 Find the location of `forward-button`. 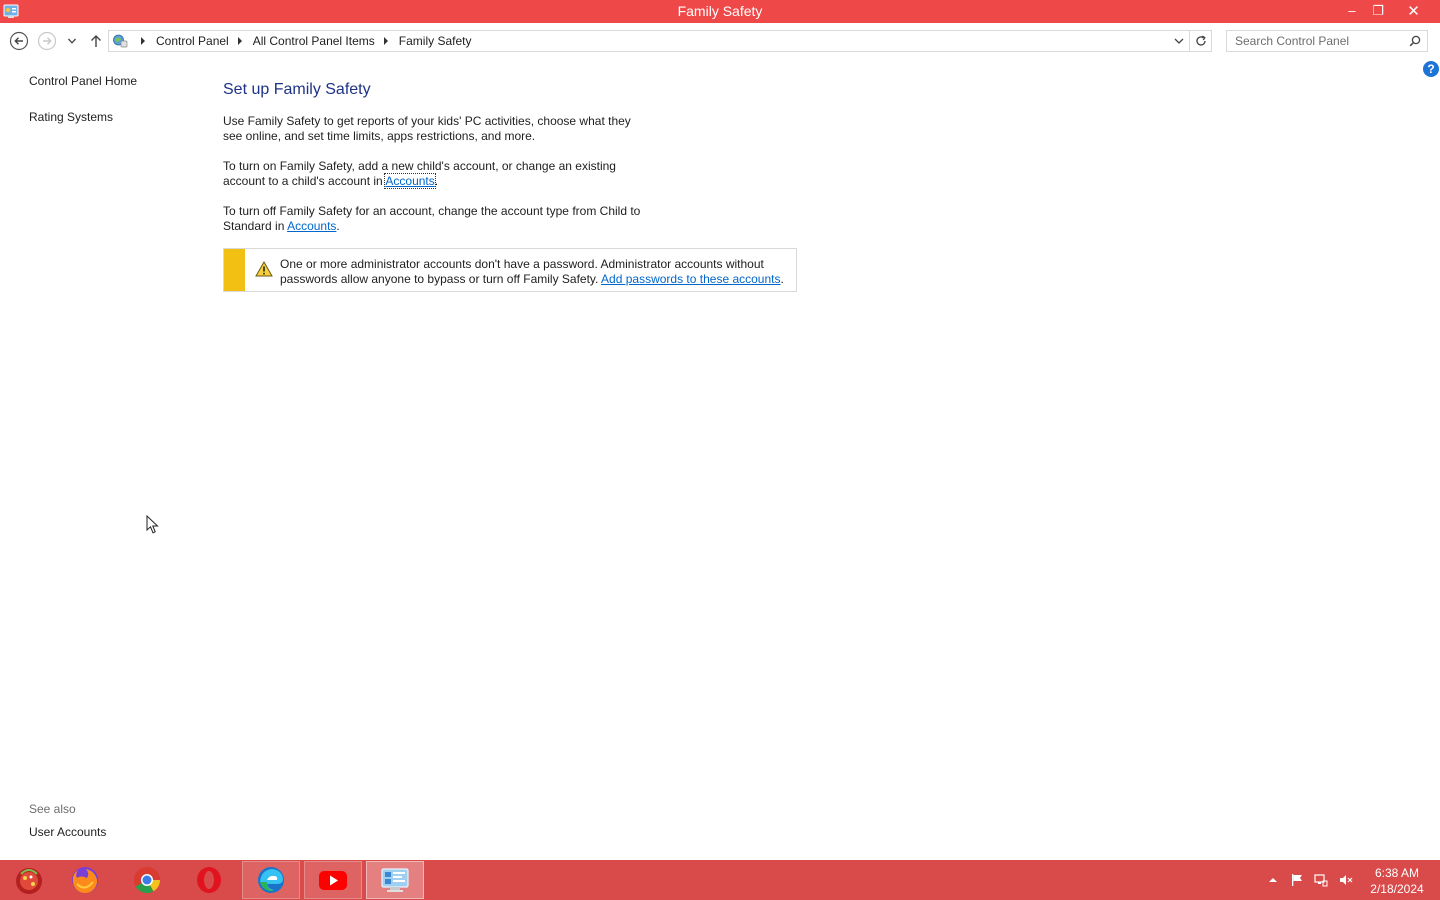

forward-button is located at coordinates (47, 41).